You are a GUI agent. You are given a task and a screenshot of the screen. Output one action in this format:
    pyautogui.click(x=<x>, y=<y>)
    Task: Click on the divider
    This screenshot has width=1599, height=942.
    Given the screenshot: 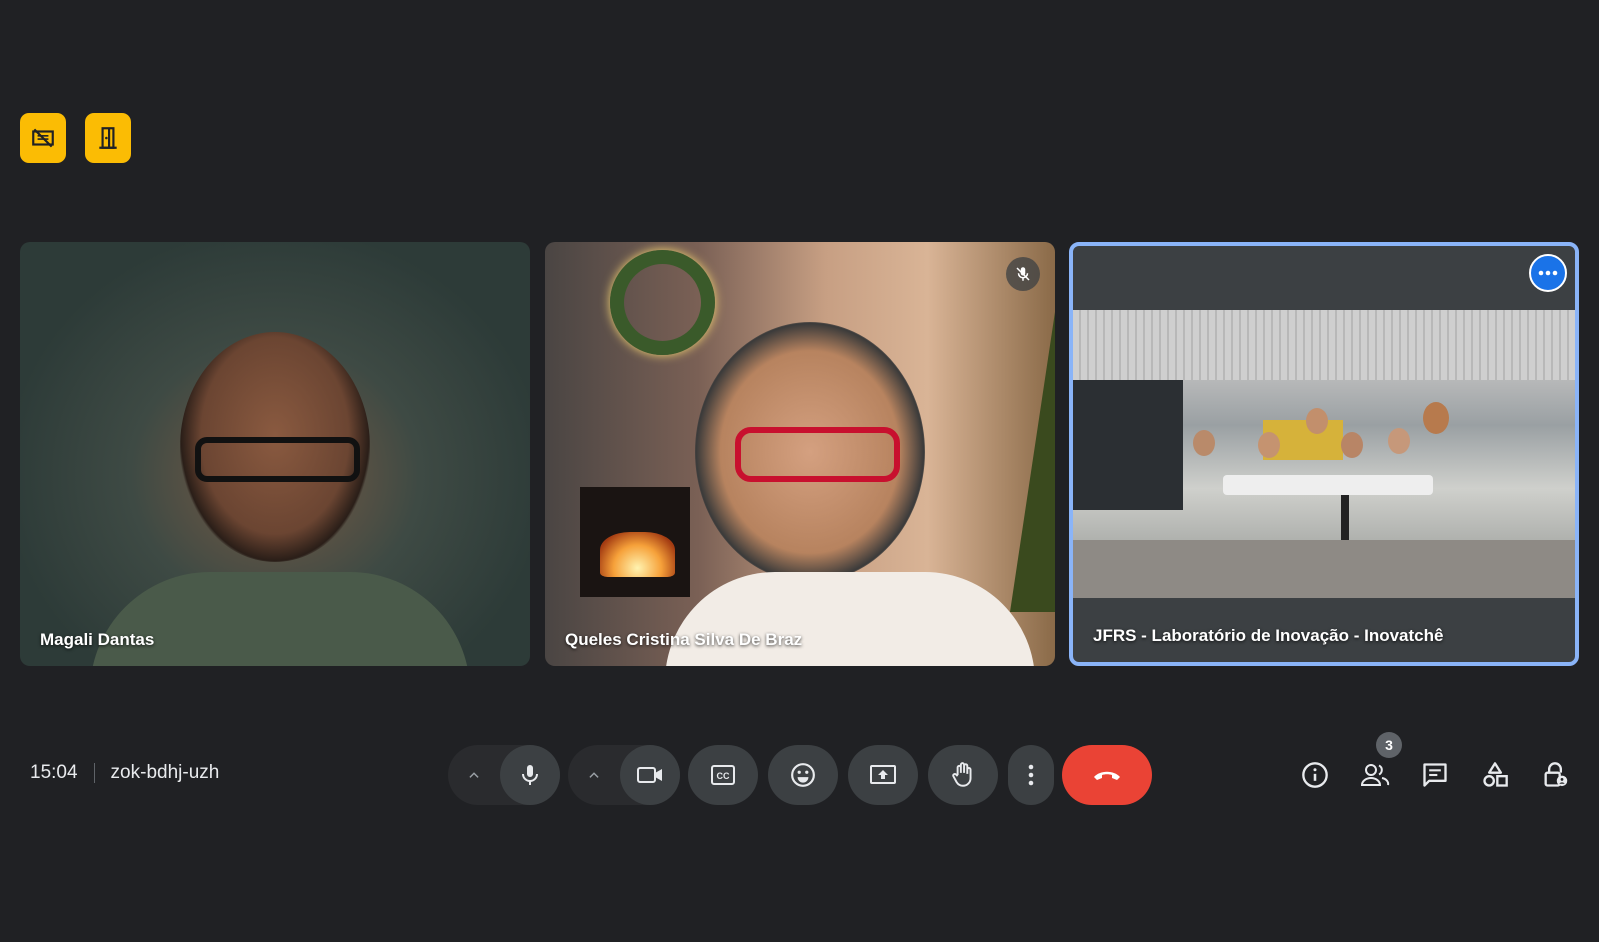 What is the action you would take?
    pyautogui.click(x=94, y=773)
    